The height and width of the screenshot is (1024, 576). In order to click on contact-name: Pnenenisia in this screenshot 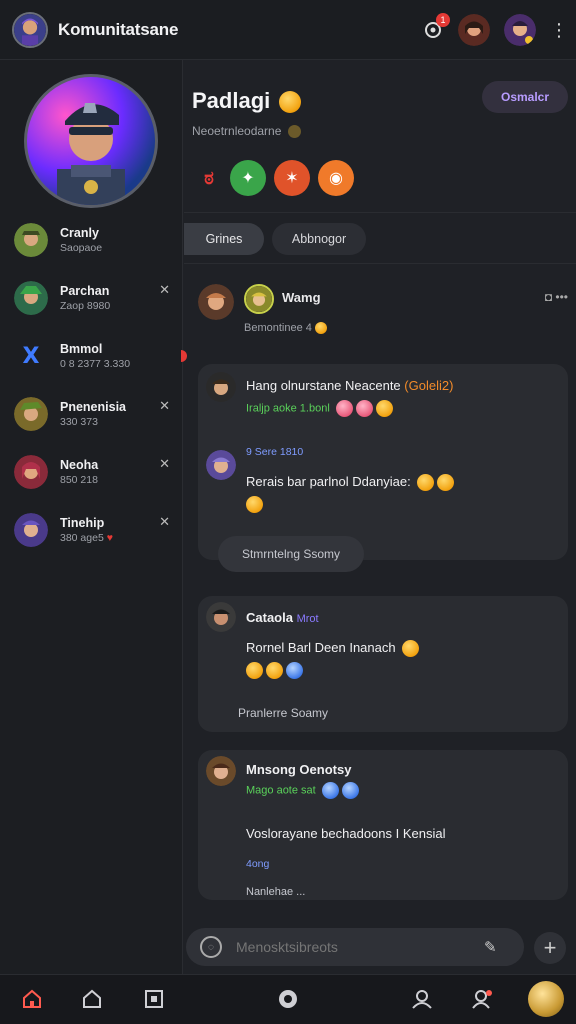, I will do `click(93, 407)`.